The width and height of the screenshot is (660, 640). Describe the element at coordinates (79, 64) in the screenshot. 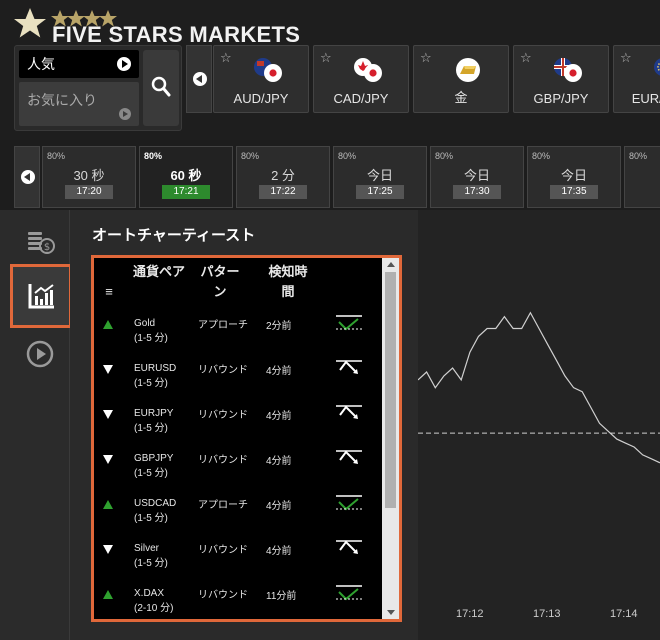

I see `popular-tab: 人気` at that location.